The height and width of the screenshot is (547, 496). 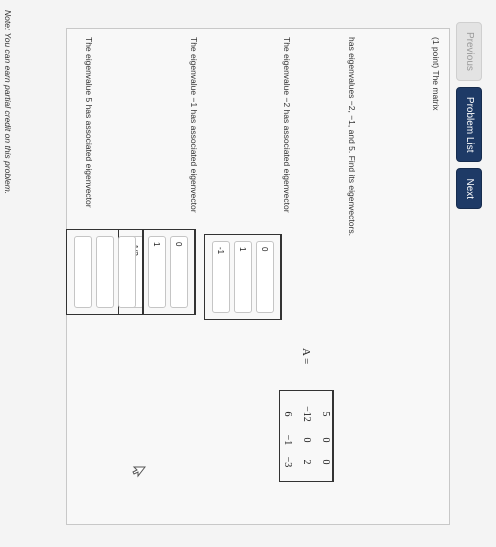 I want to click on mouse-cursor-icon, so click(x=139, y=472).